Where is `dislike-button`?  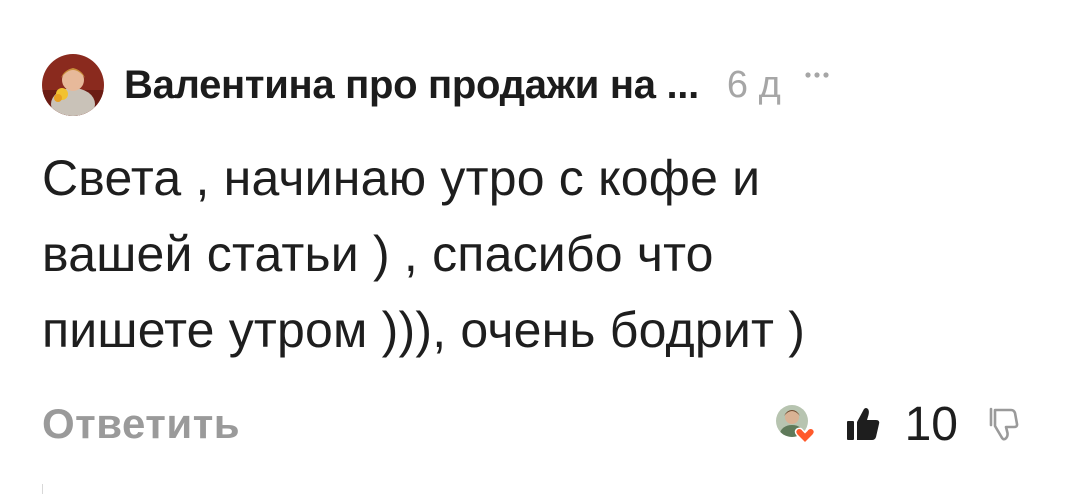 dislike-button is located at coordinates (1002, 424).